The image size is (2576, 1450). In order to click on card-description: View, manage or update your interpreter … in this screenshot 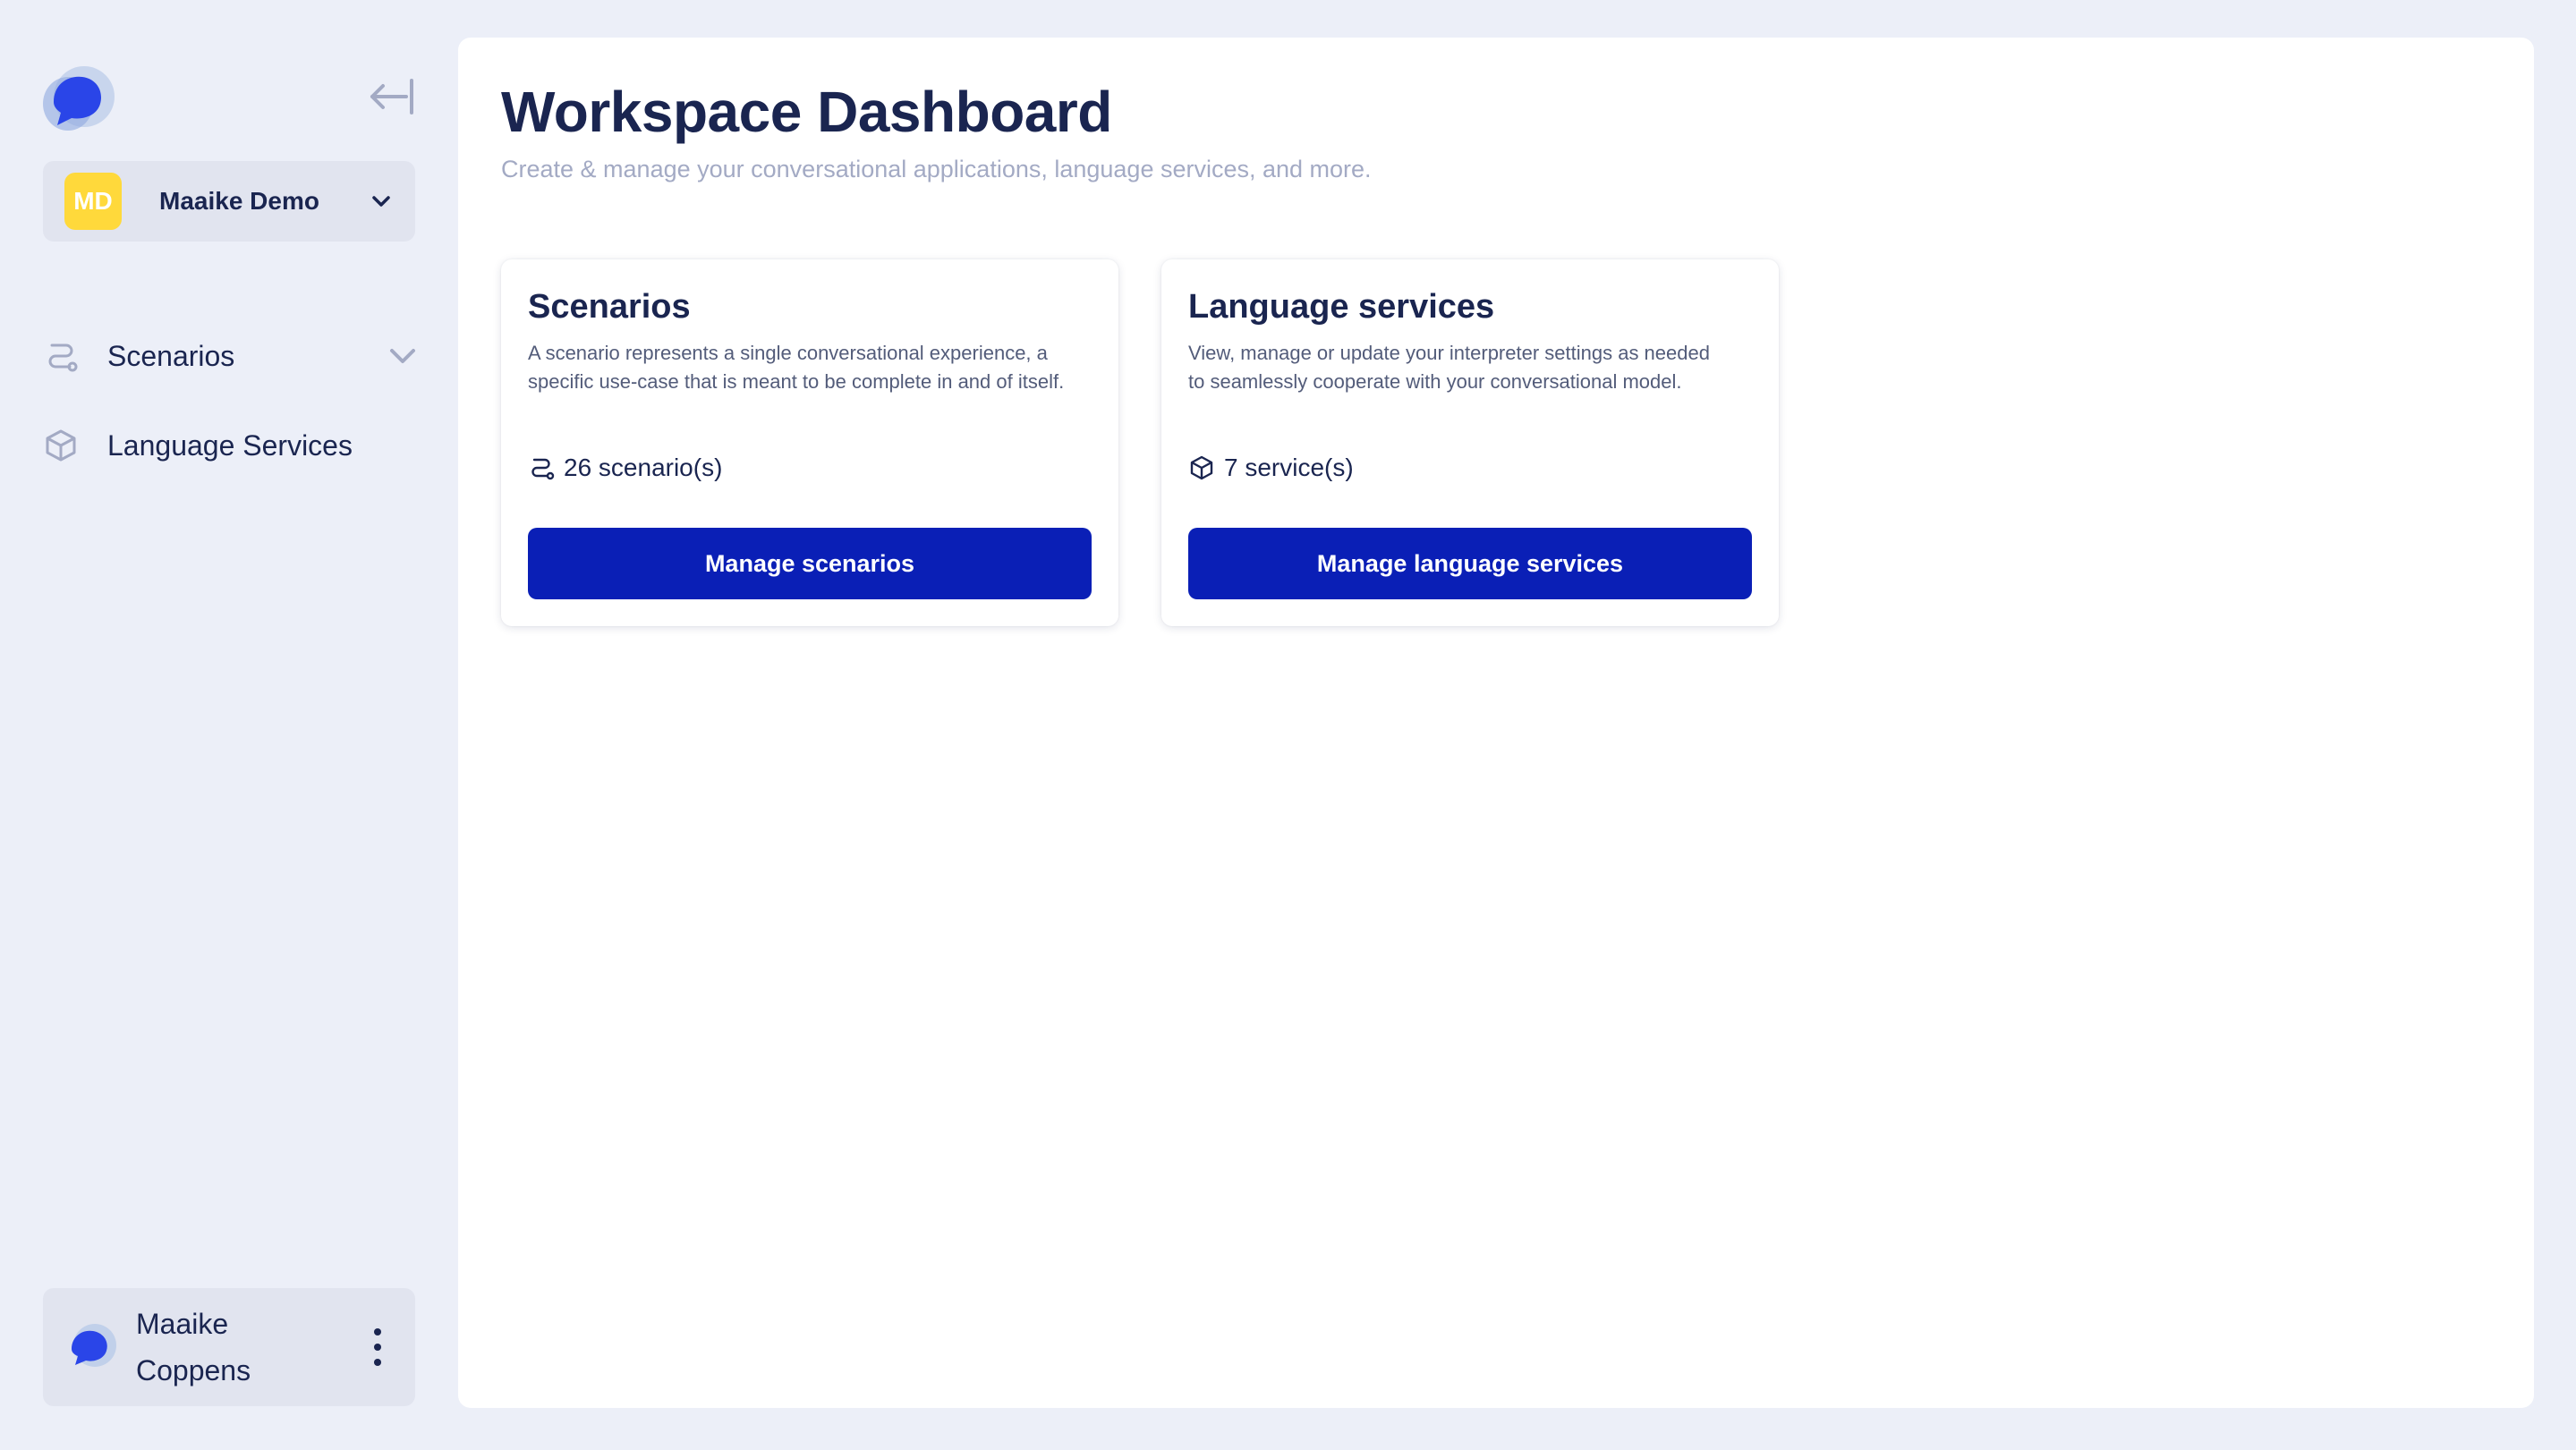, I will do `click(1449, 367)`.